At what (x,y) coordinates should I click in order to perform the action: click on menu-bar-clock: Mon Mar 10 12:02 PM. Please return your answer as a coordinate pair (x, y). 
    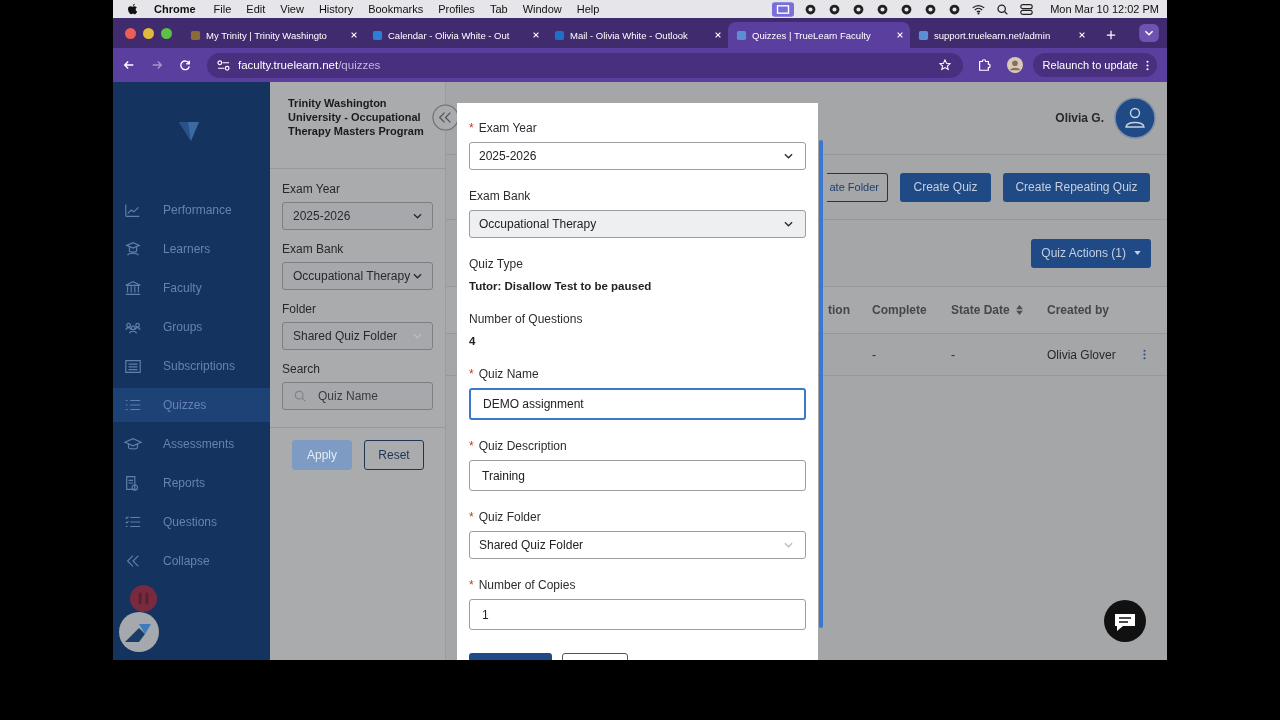
    Looking at the image, I should click on (1104, 9).